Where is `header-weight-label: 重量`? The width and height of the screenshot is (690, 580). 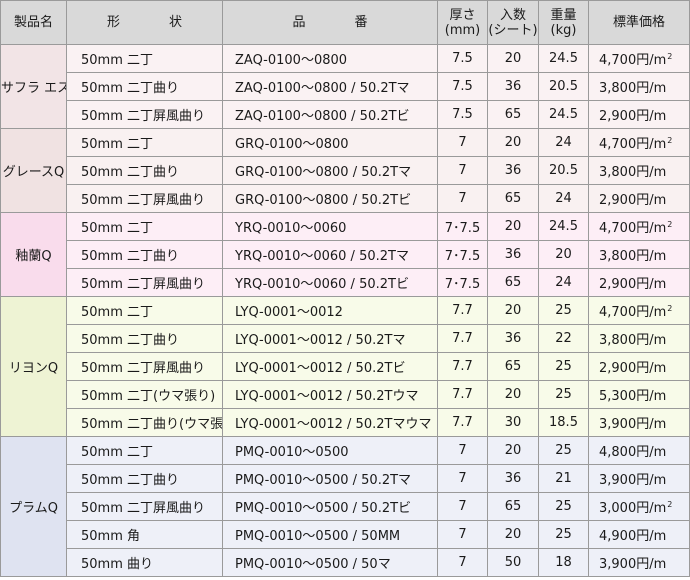 header-weight-label: 重量 is located at coordinates (563, 15).